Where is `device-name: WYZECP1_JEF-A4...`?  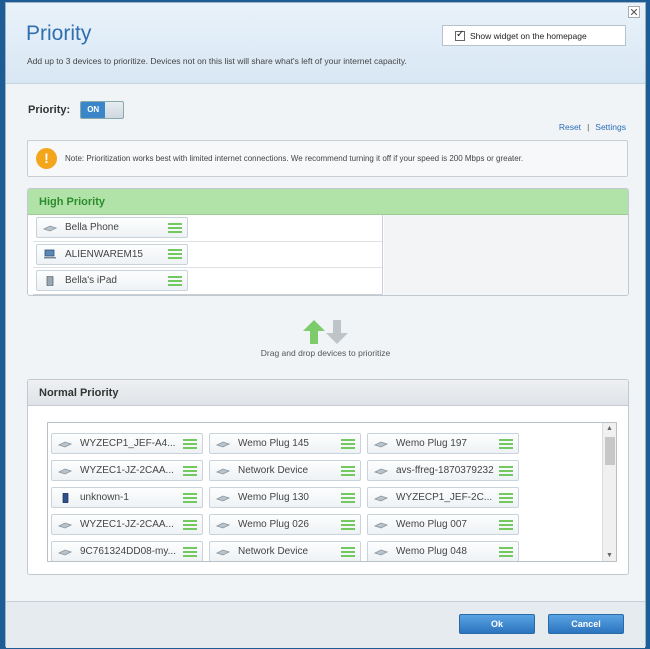
device-name: WYZECP1_JEF-A4... is located at coordinates (128, 443).